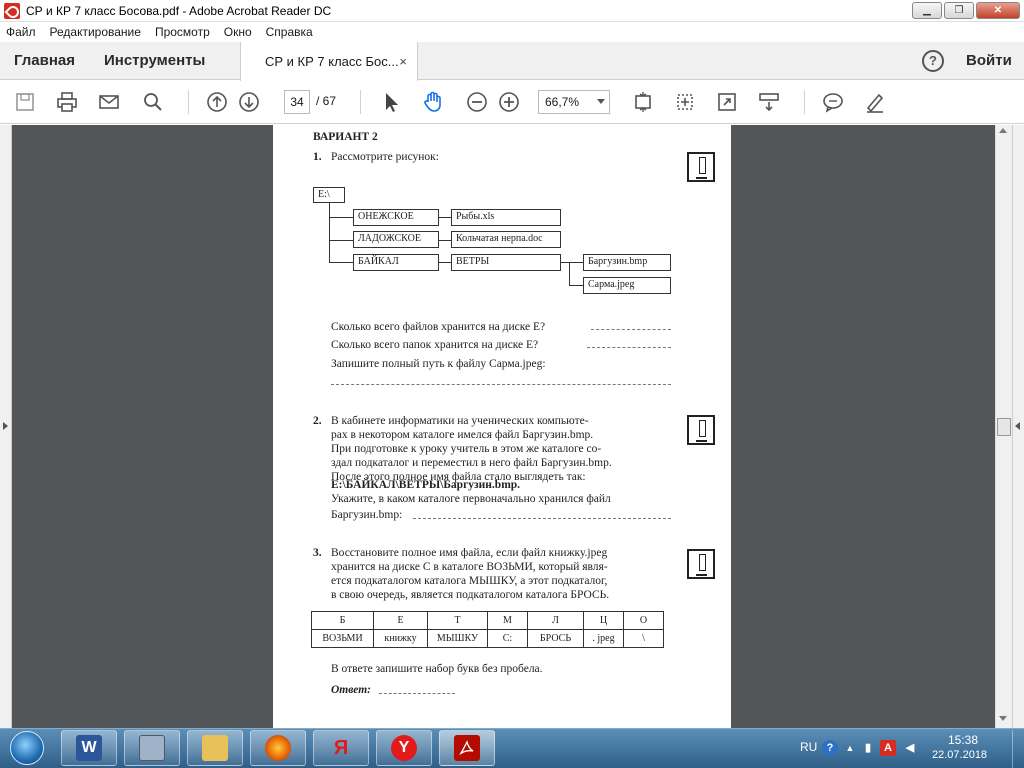 This screenshot has width=1024, height=768. Describe the element at coordinates (238, 32) in the screenshot. I see `menu-window: Окно` at that location.